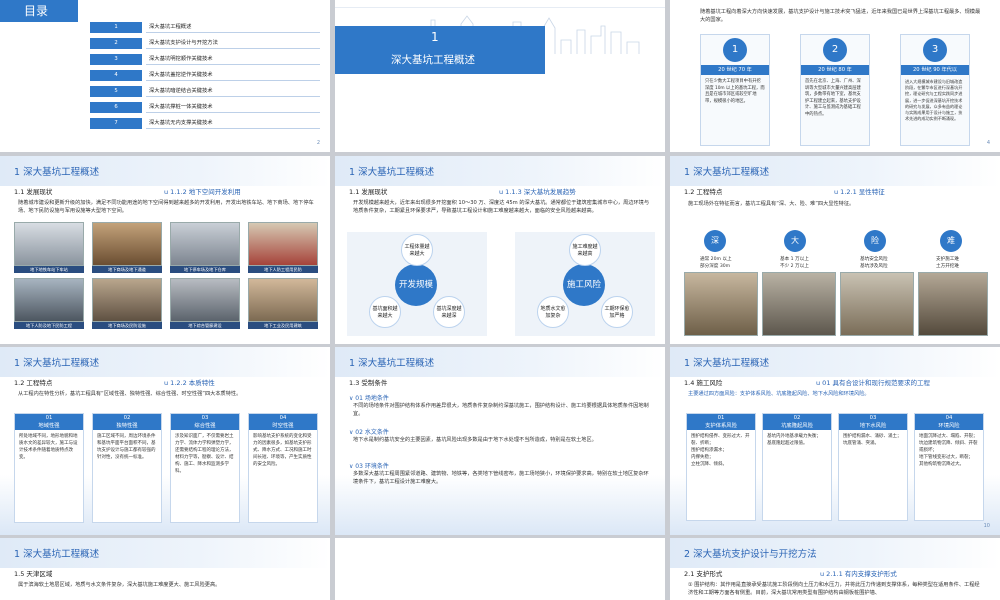 The height and width of the screenshot is (600, 1000). I want to click on toc-item: 4 深大基坑盖挖逆作关键技术, so click(205, 75).